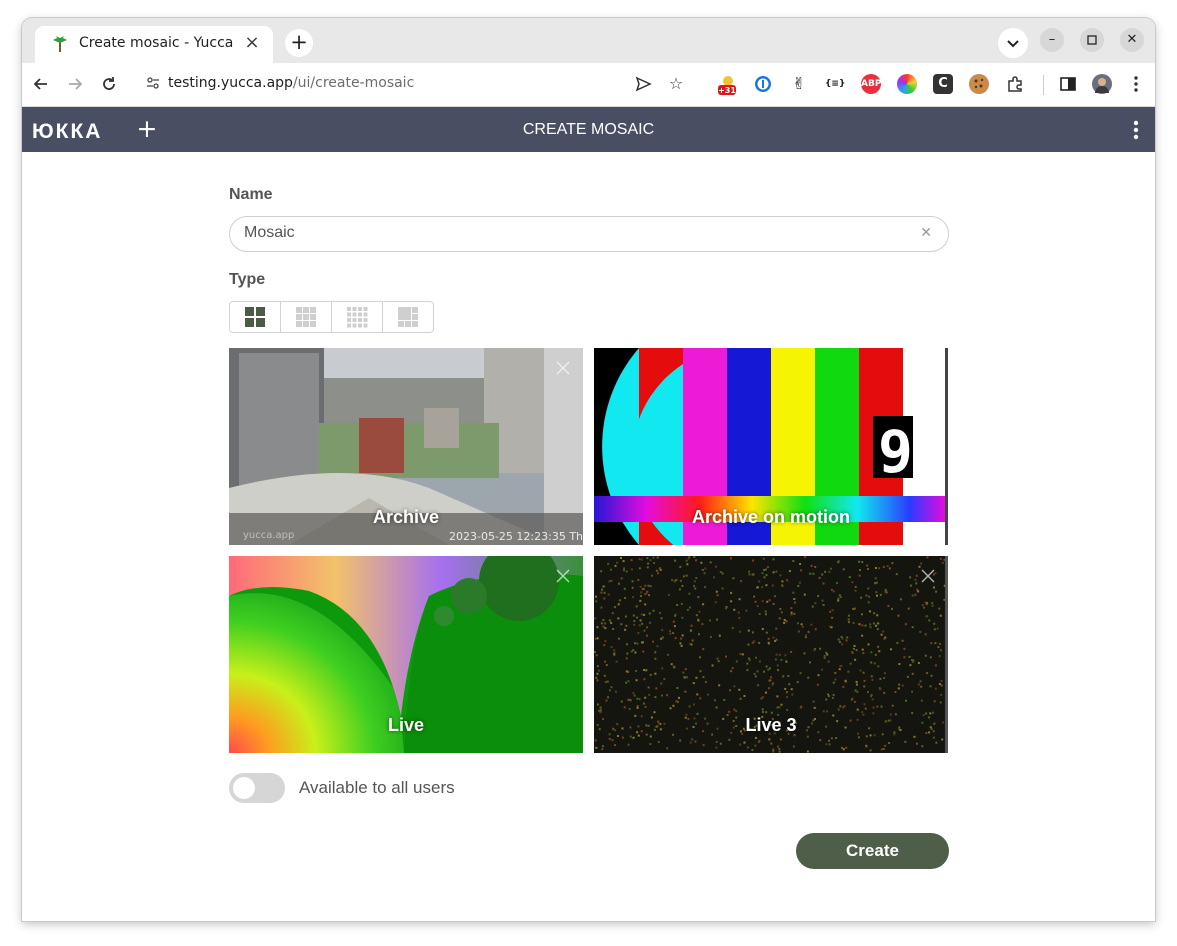 Image resolution: width=1177 pixels, height=946 pixels. I want to click on type-1plus5-button, so click(408, 317).